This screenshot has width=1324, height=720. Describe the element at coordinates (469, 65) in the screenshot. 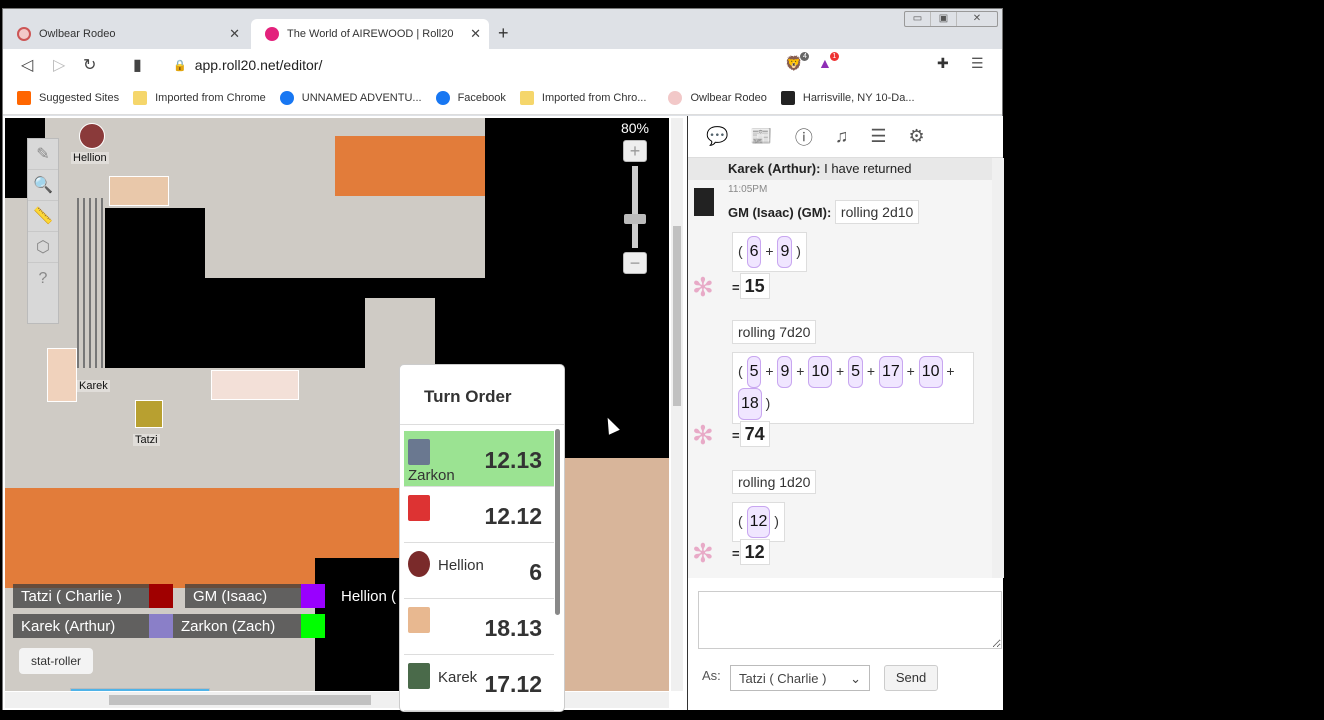

I see `address-bar: 🔒 app.roll20.net/editor/` at that location.